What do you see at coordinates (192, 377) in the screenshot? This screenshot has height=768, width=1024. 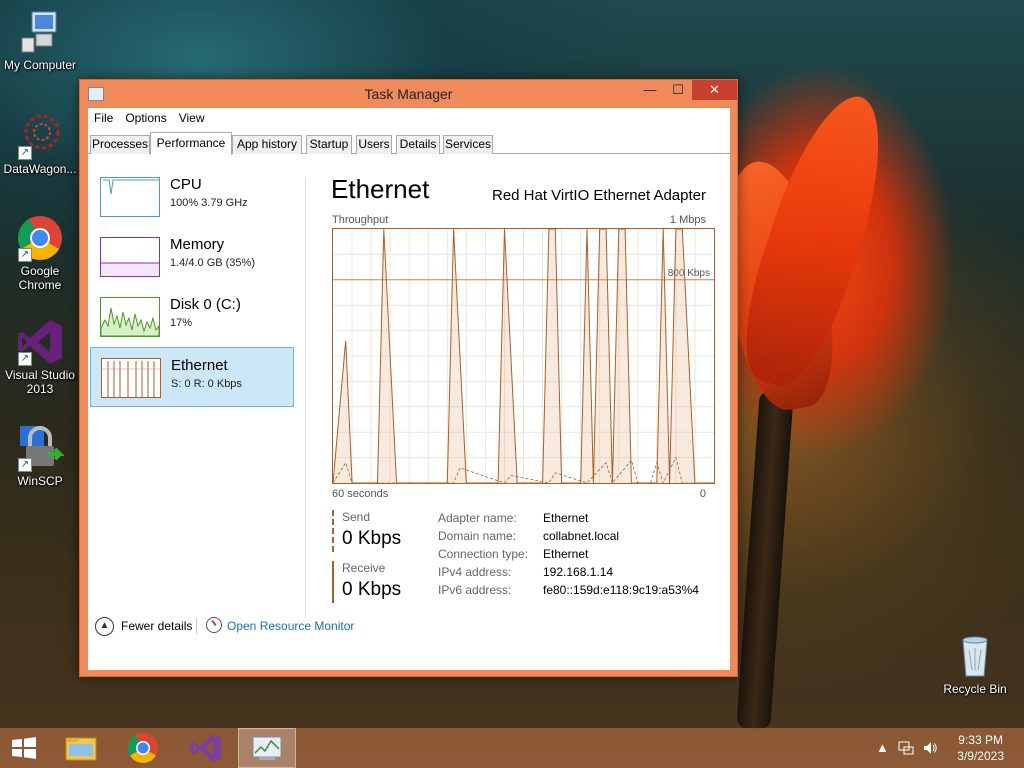 I see `nav-item-ethernet: Ethernet S: 0 R: 0 Kbps` at bounding box center [192, 377].